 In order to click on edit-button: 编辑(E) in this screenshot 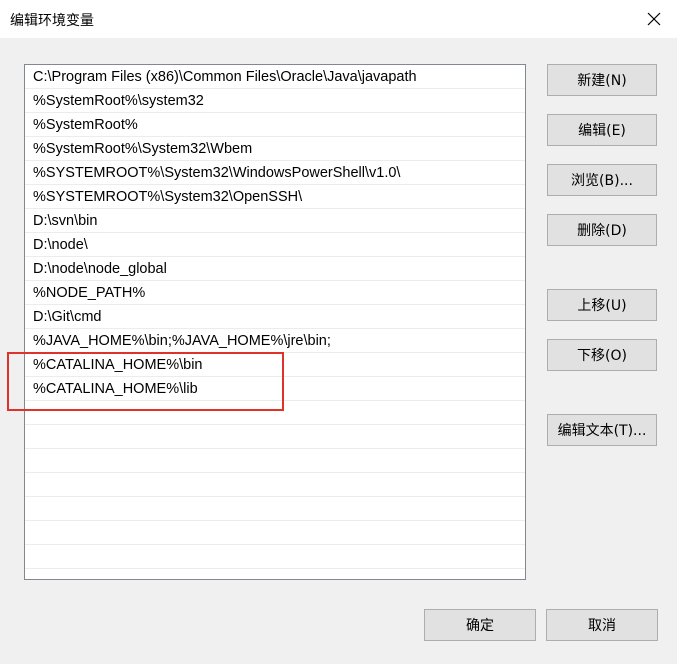, I will do `click(602, 130)`.